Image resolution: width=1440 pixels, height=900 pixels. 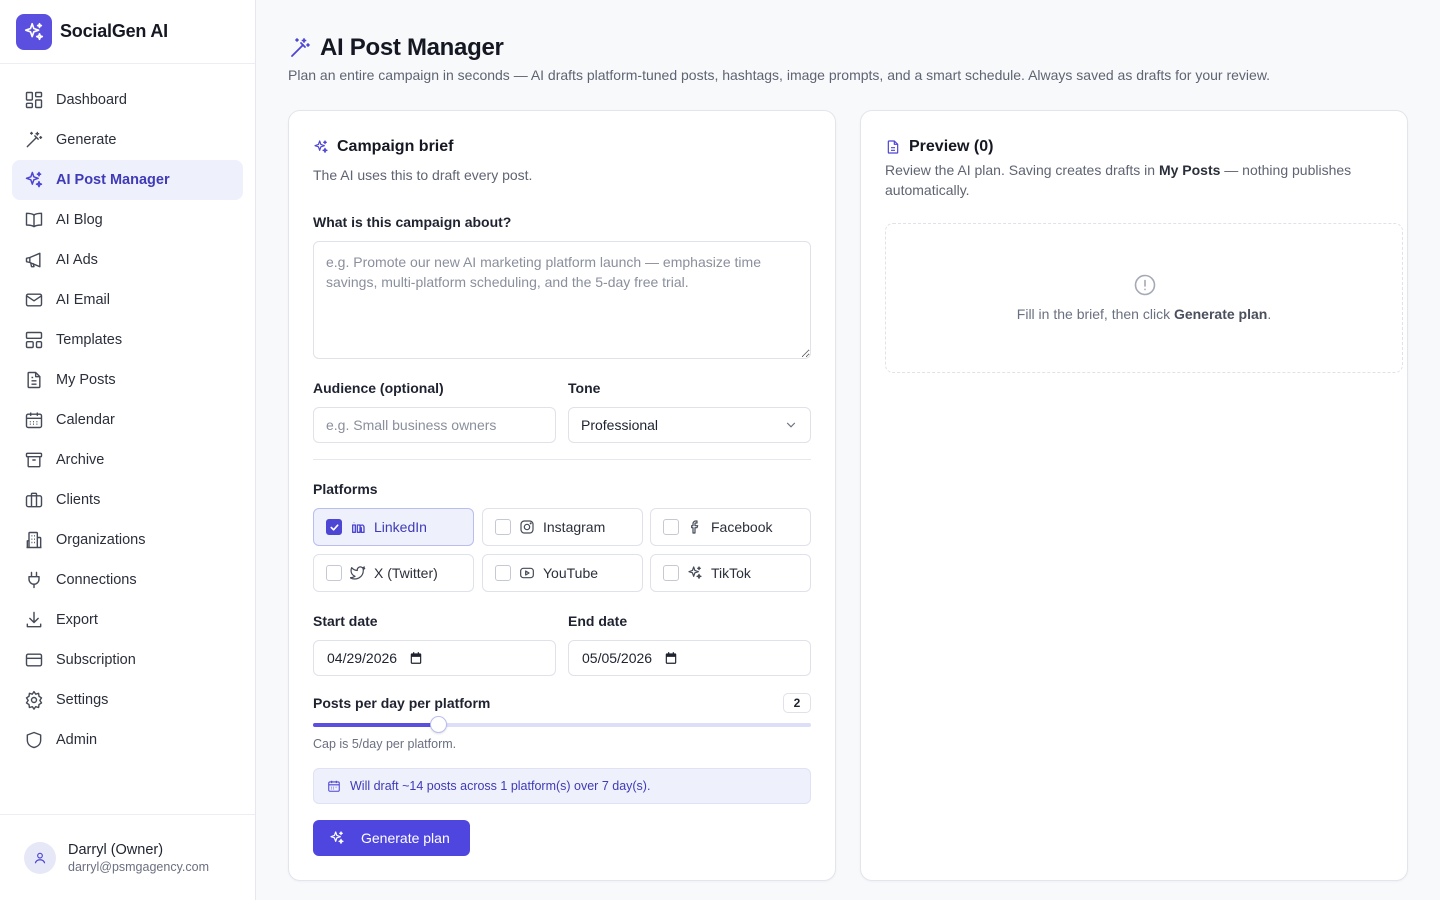 I want to click on end-date-input: 05/05/2026, so click(x=689, y=658).